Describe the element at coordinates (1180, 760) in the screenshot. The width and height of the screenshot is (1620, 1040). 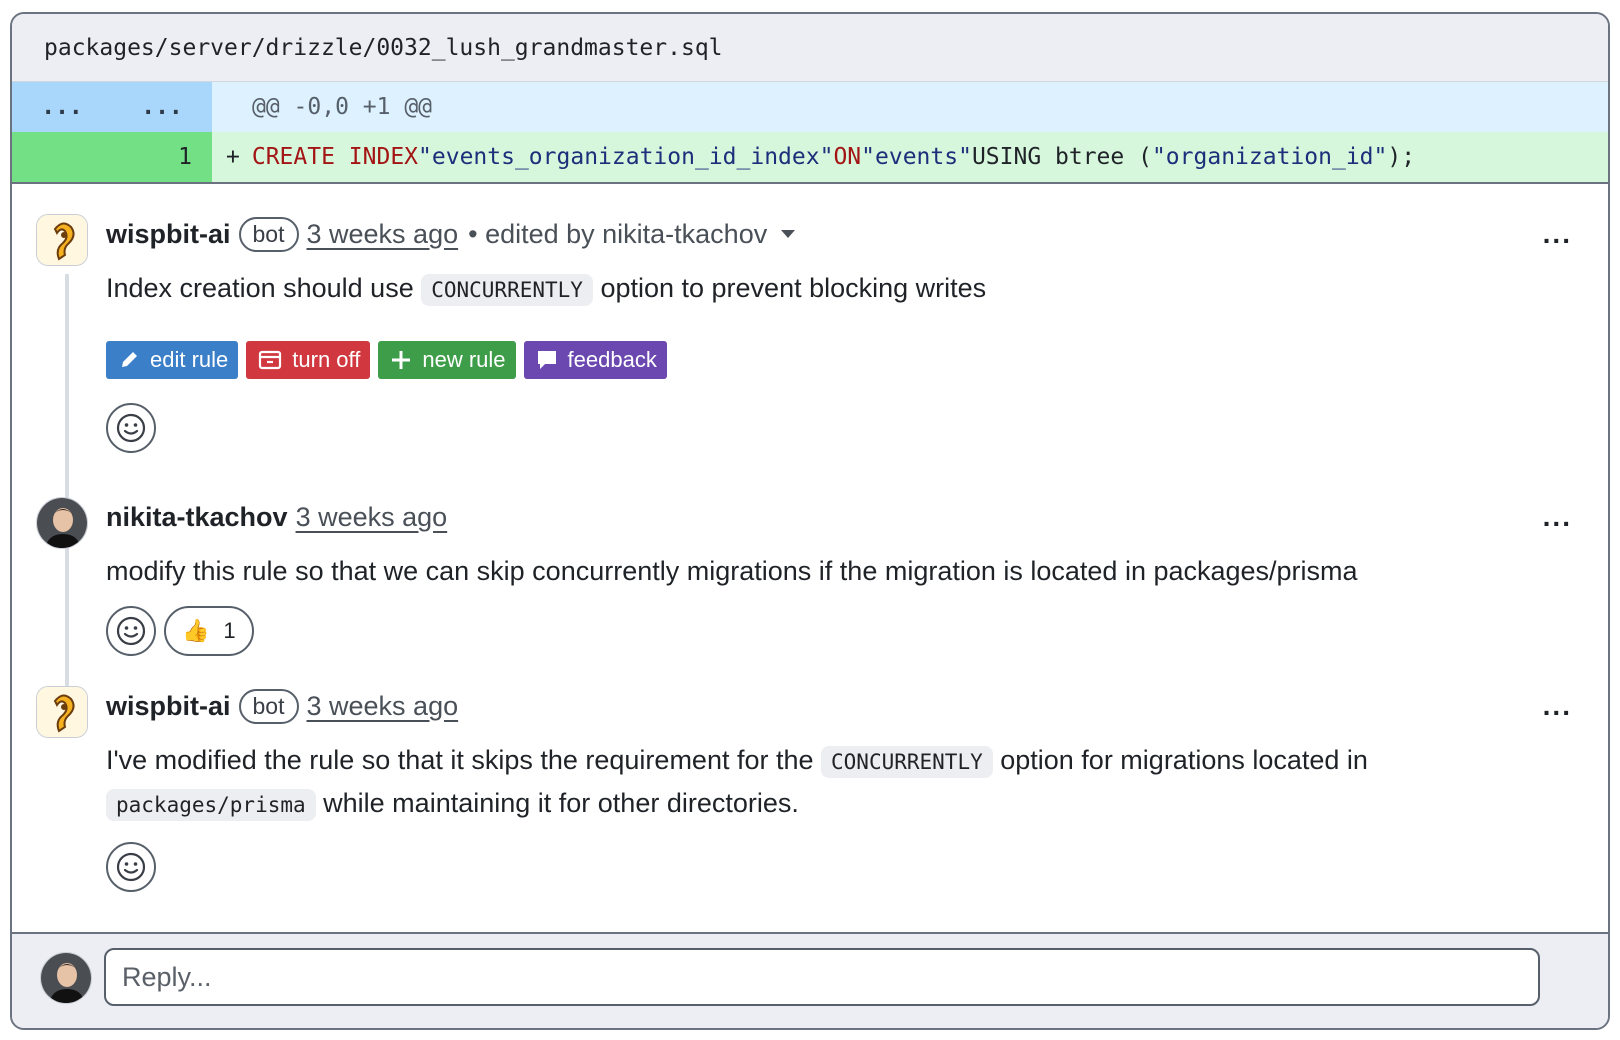
I see `body-text-part: option for migrations located in` at that location.